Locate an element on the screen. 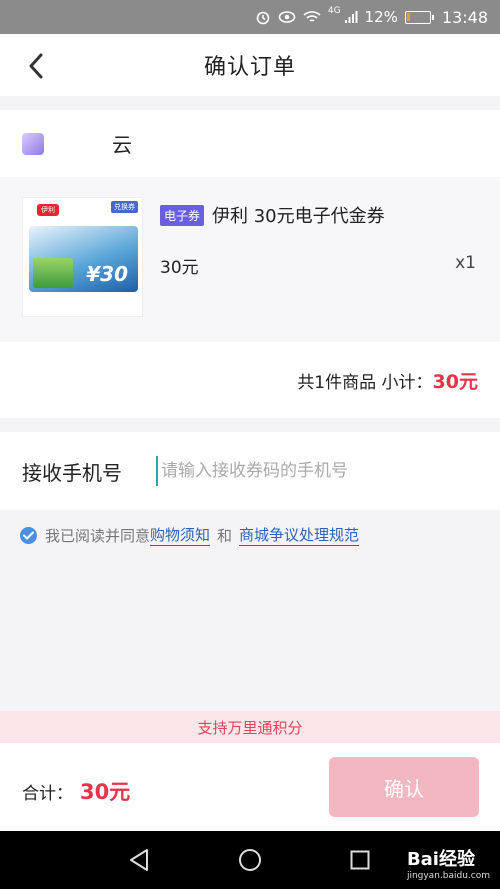  page-title: 确认订单 is located at coordinates (249, 67).